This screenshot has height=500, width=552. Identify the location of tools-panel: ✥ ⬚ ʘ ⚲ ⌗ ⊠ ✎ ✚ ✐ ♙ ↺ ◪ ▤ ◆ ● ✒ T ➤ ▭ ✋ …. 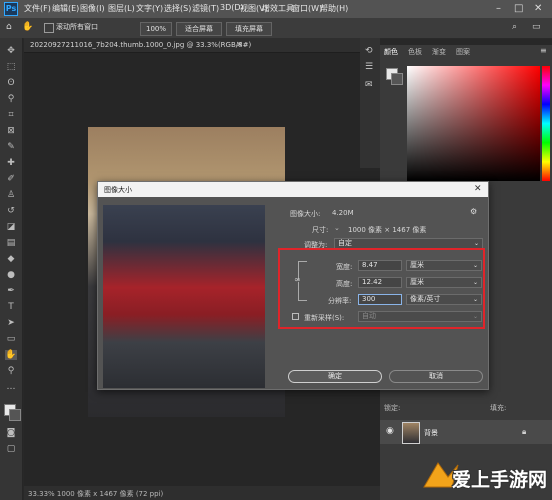
(11, 269).